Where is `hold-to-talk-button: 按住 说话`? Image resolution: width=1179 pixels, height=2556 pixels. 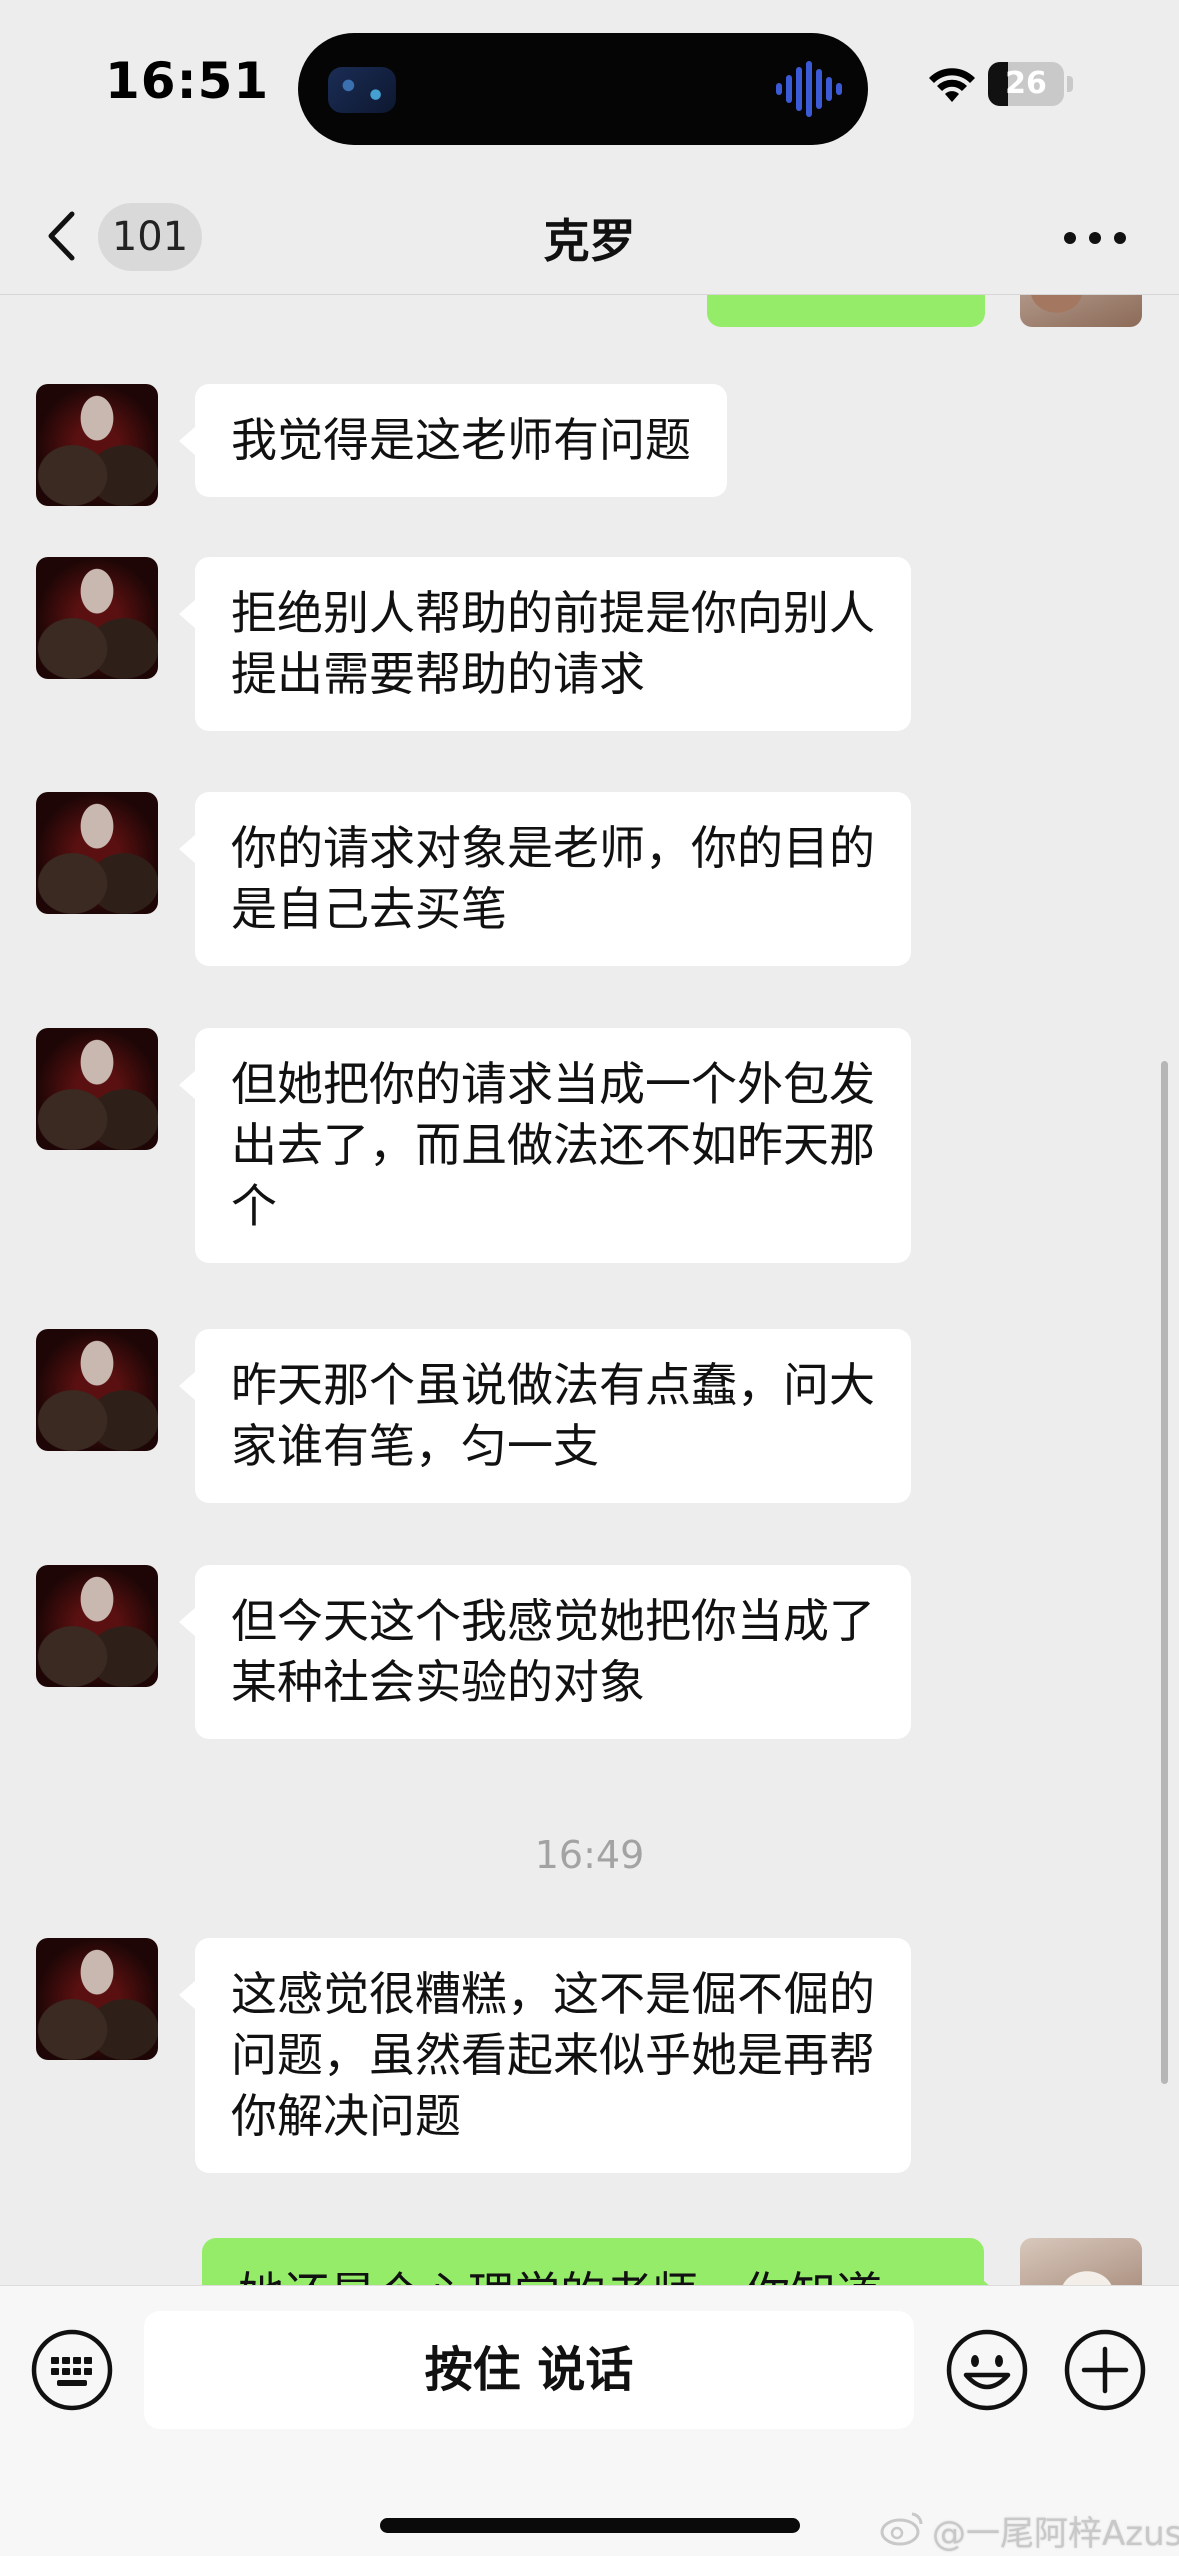
hold-to-talk-button: 按住 说话 is located at coordinates (529, 2370).